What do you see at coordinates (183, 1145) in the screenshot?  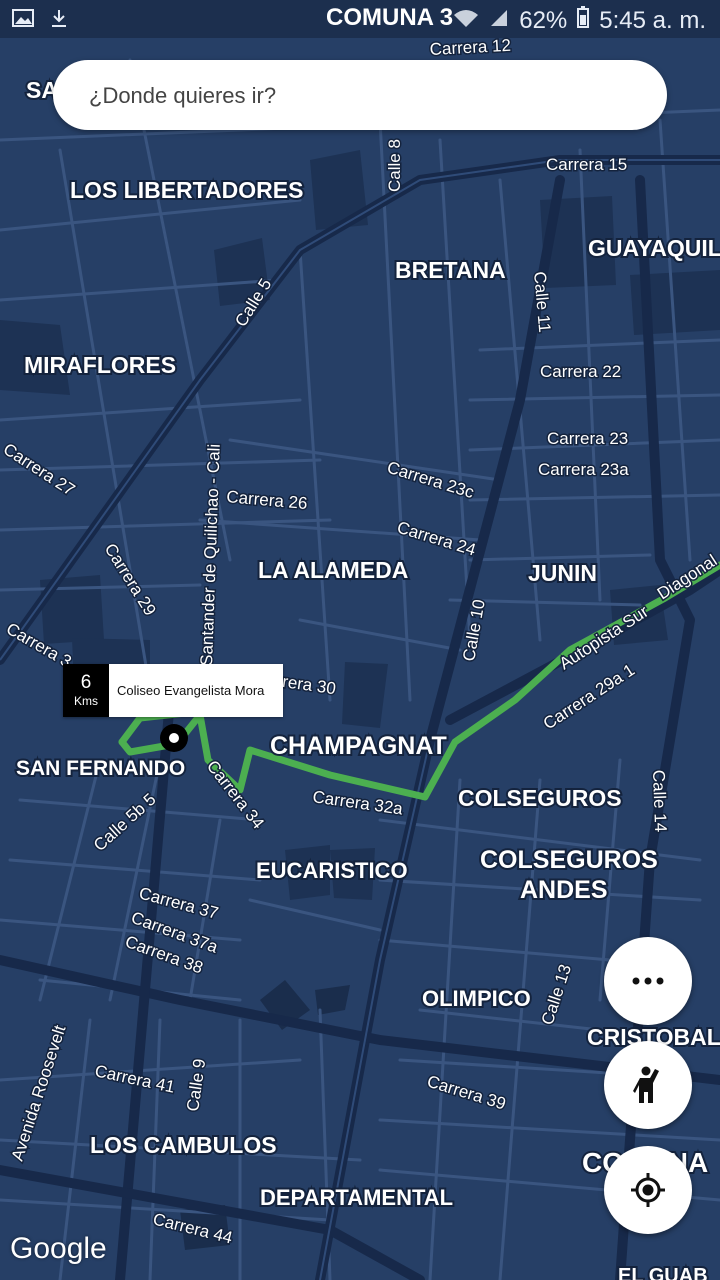 I see `neighborhood-label: LOS CAMBULOS` at bounding box center [183, 1145].